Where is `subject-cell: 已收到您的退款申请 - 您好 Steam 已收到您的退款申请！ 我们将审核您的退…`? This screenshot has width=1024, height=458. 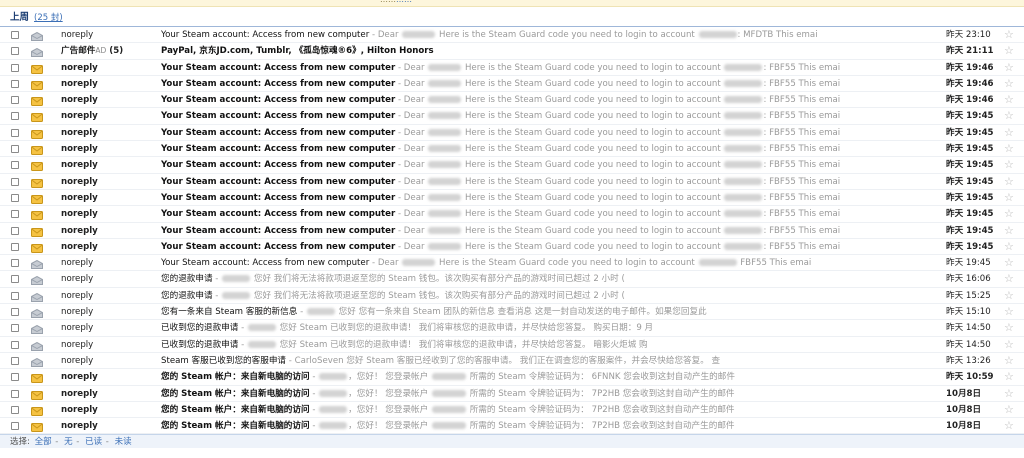 subject-cell: 已收到您的退款申请 - 您好 Steam 已收到您的退款申请！ 我们将审核您的退… is located at coordinates (551, 328).